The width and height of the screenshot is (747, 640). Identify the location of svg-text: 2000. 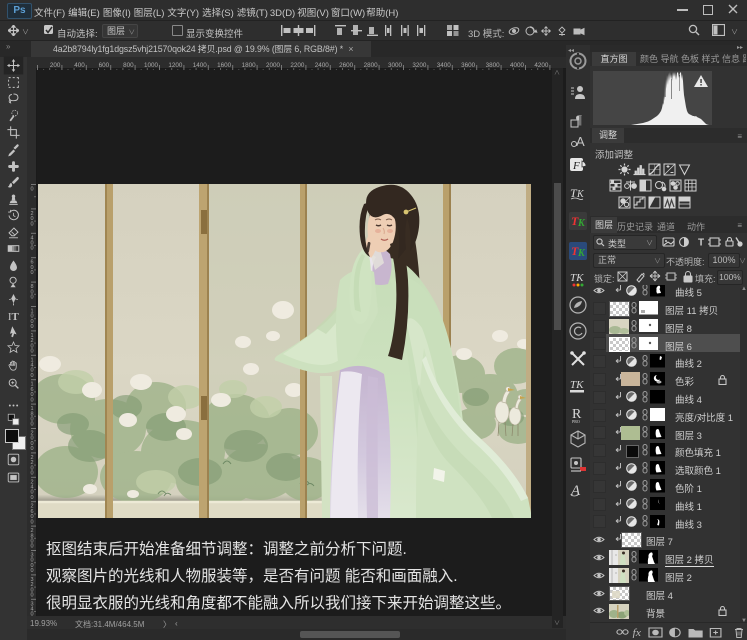
(273, 65).